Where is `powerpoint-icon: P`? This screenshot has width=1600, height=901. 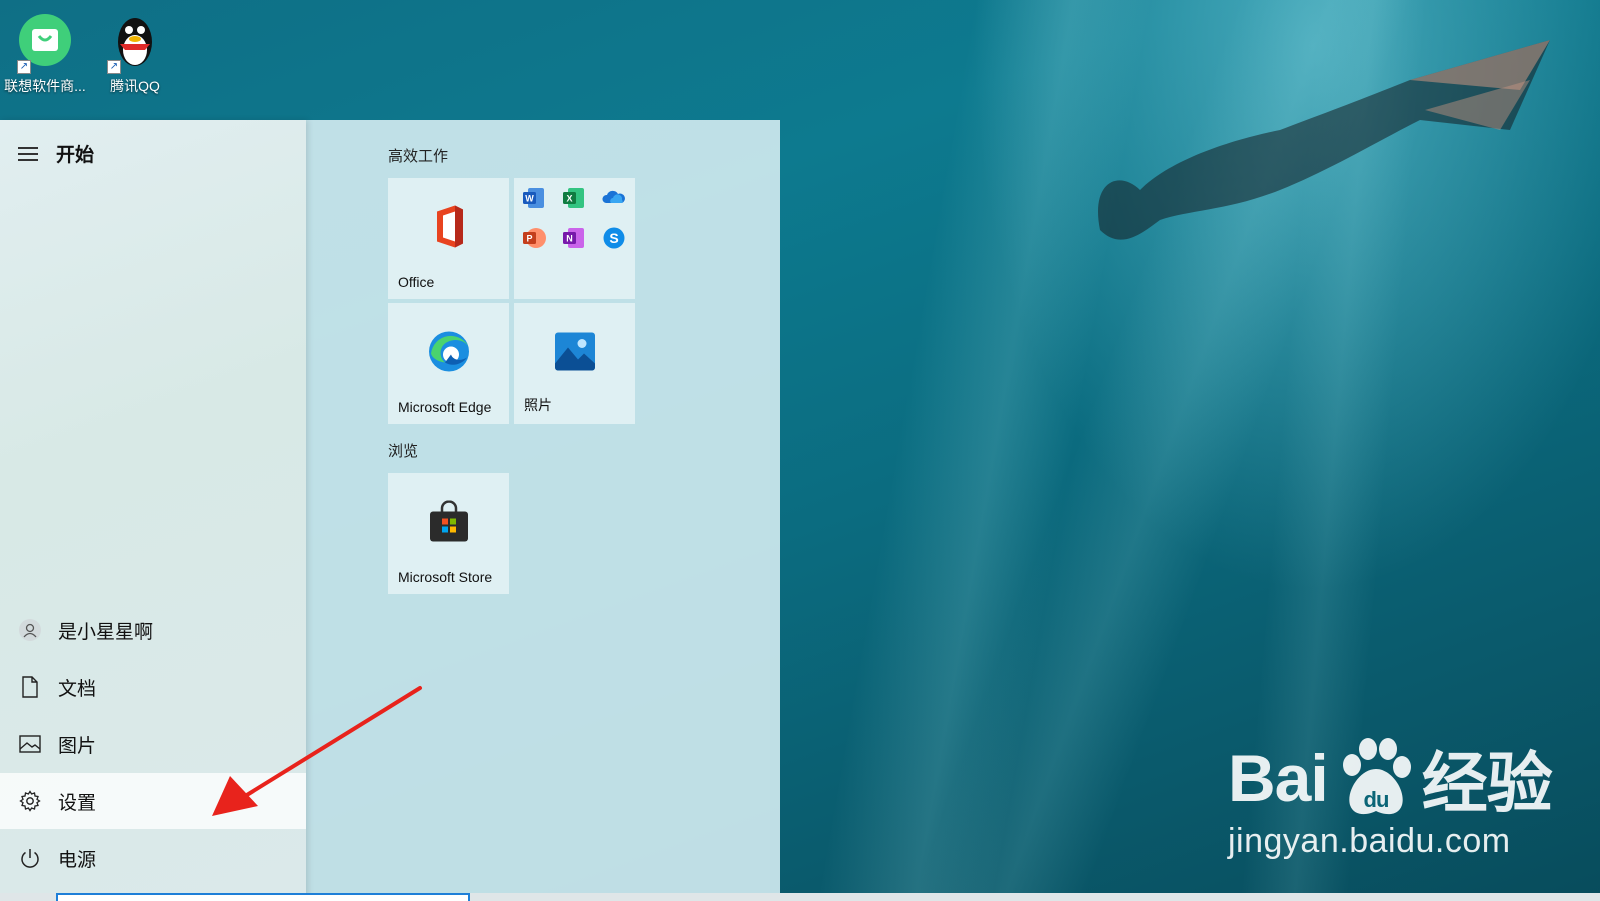 powerpoint-icon: P is located at coordinates (534, 238).